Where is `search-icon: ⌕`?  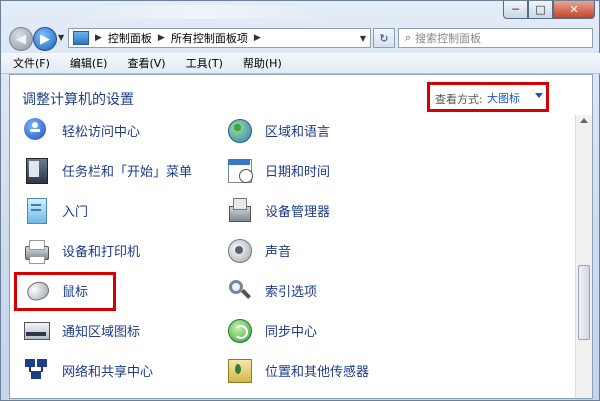
search-icon: ⌕ is located at coordinates (408, 37).